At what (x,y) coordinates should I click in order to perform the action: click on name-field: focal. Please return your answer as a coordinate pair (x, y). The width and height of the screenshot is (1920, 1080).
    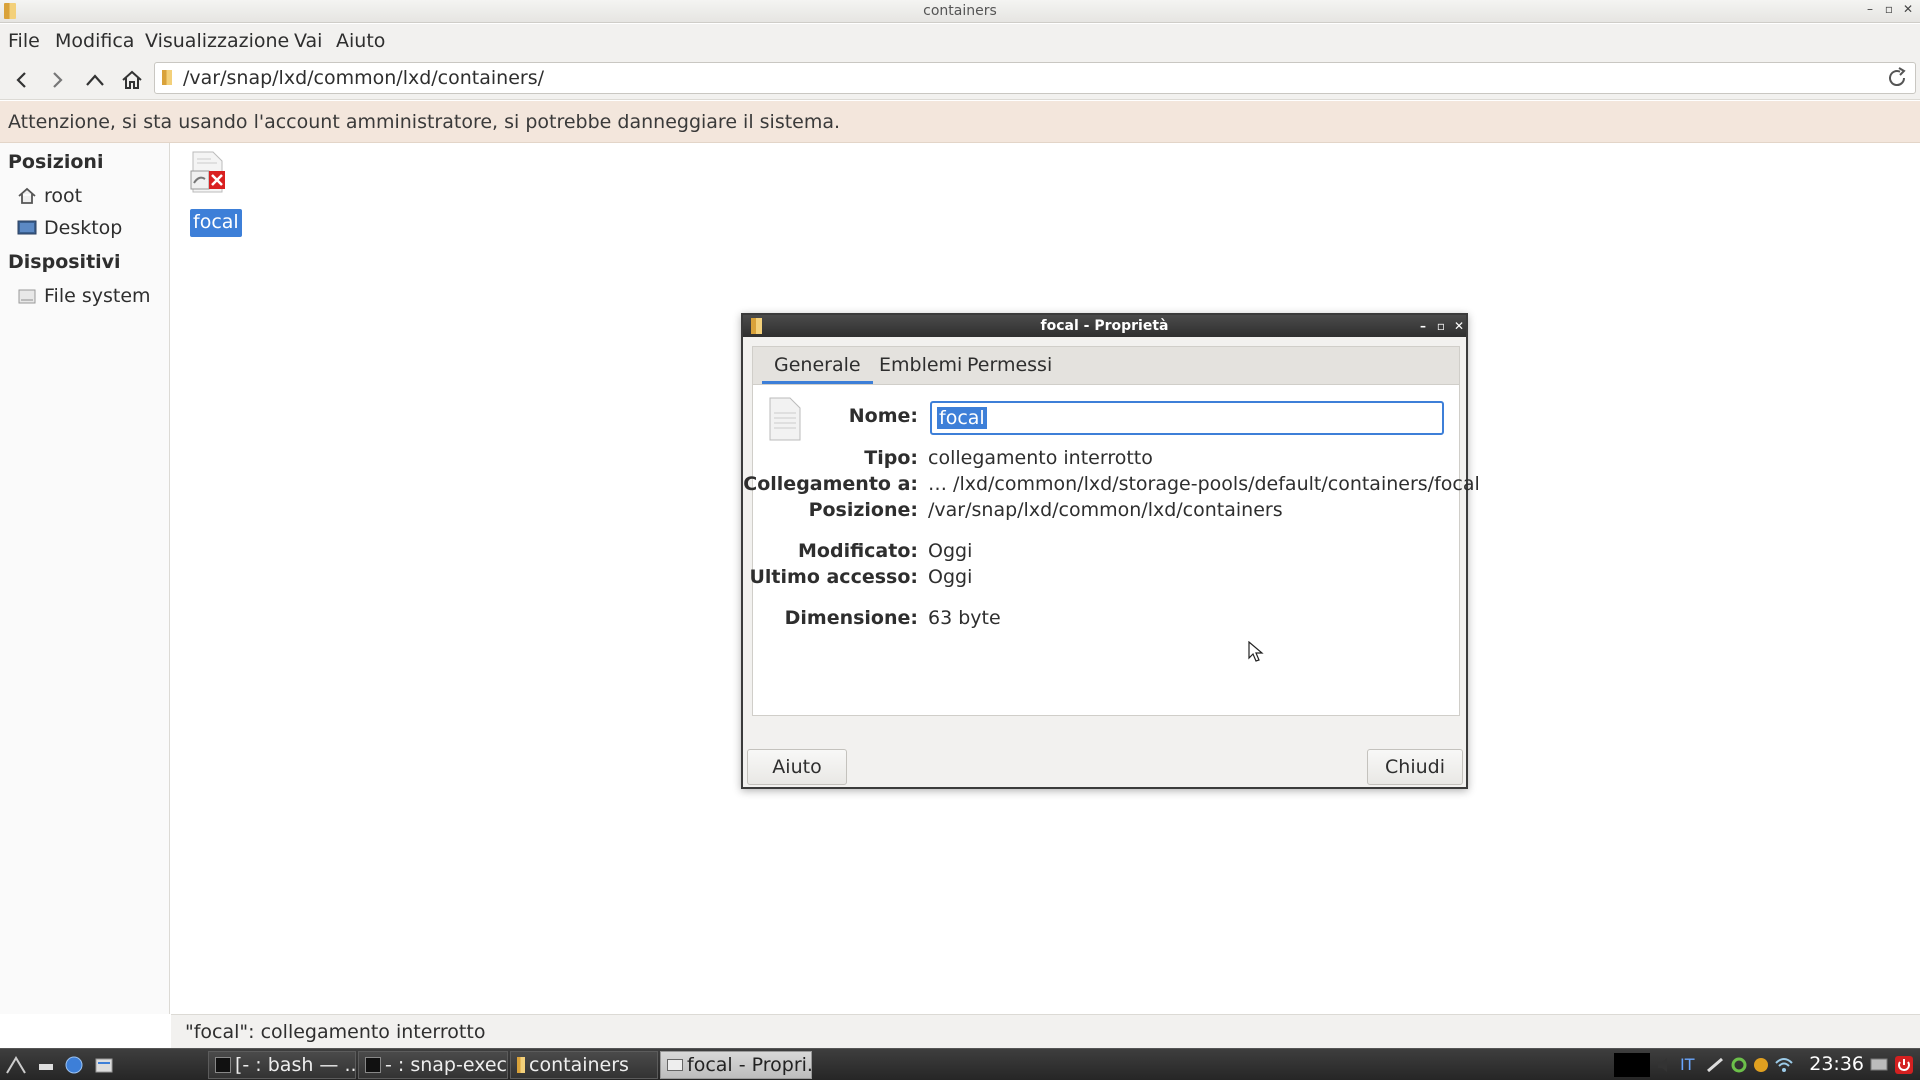
    Looking at the image, I should click on (1187, 418).